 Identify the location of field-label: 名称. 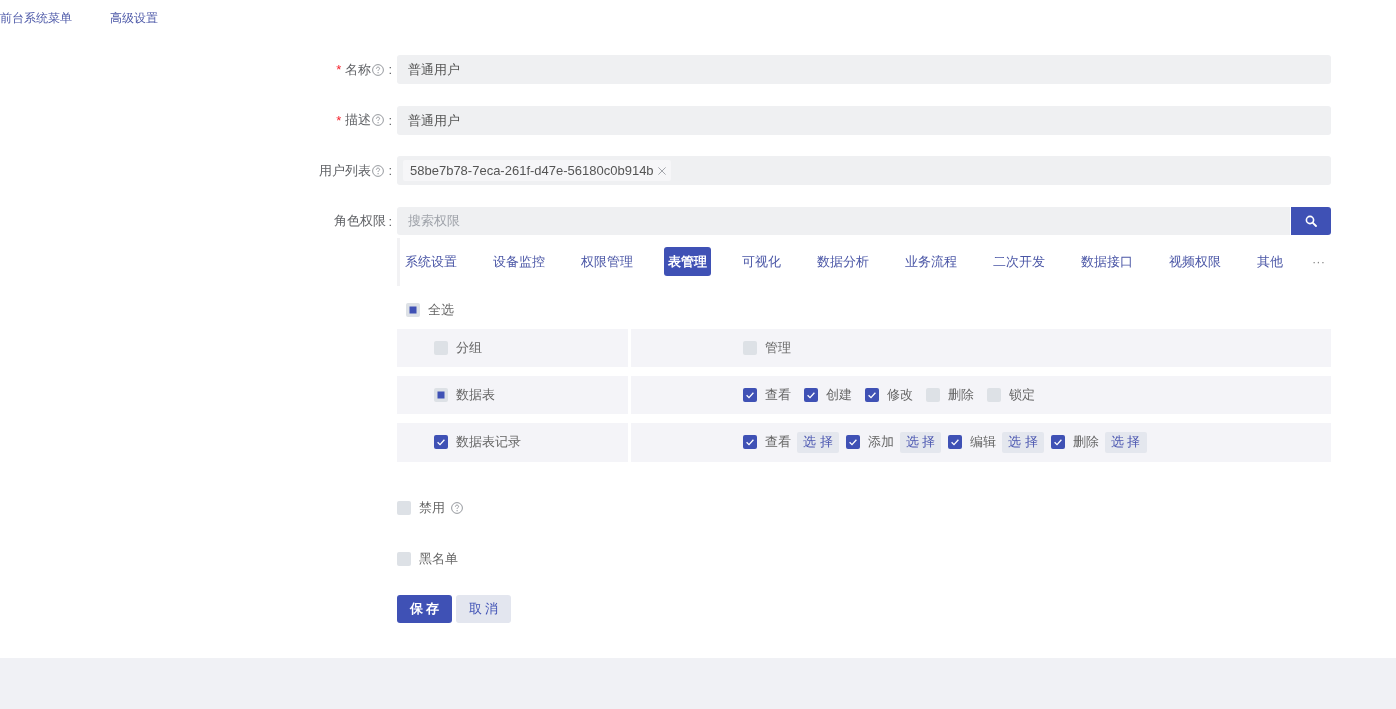
(358, 69).